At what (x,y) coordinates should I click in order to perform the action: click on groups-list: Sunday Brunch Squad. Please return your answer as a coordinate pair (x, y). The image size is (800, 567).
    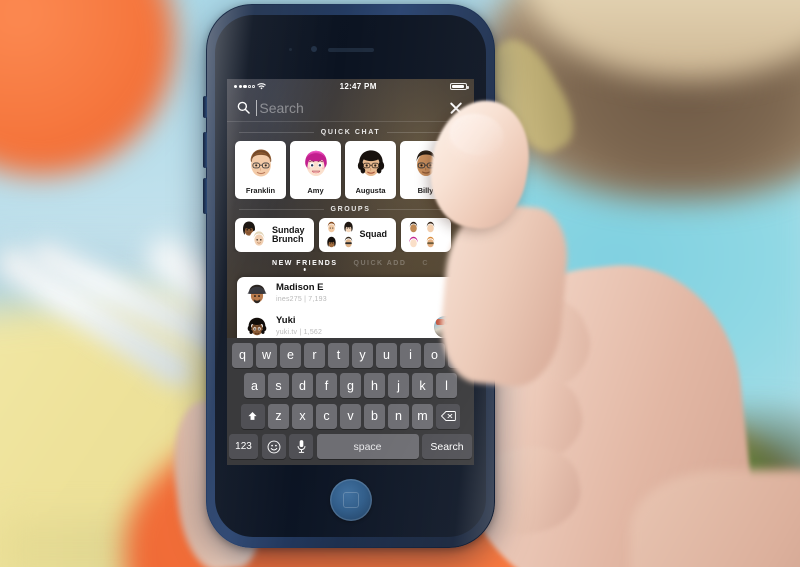
    Looking at the image, I should click on (350, 235).